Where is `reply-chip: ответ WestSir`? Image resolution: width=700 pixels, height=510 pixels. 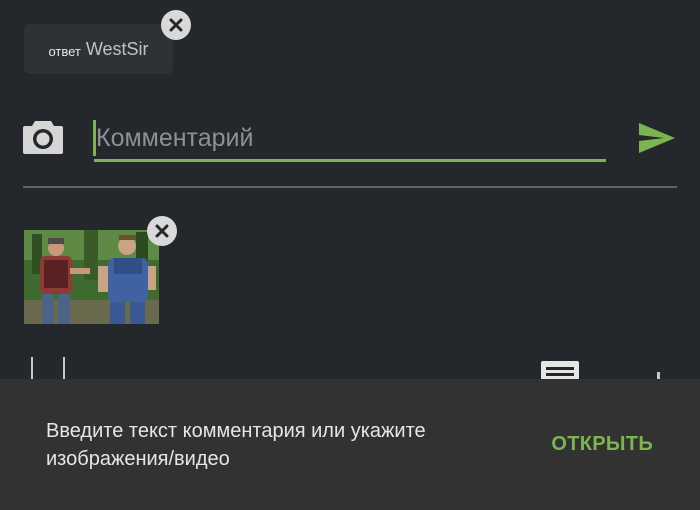 reply-chip: ответ WestSir is located at coordinates (107, 42).